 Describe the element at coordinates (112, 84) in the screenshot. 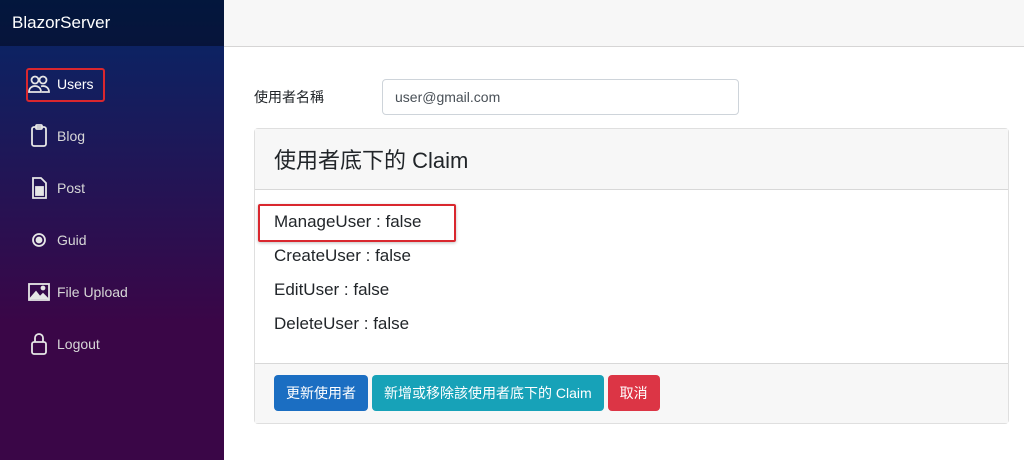

I see `sidebar-item-users: Users` at that location.